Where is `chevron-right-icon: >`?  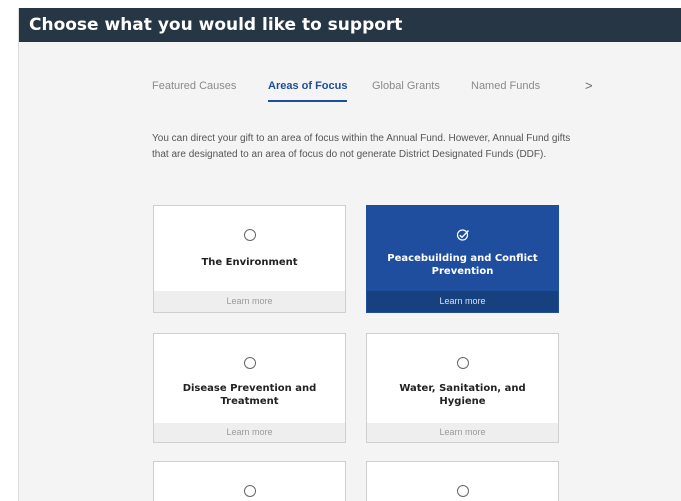
chevron-right-icon: > is located at coordinates (589, 86).